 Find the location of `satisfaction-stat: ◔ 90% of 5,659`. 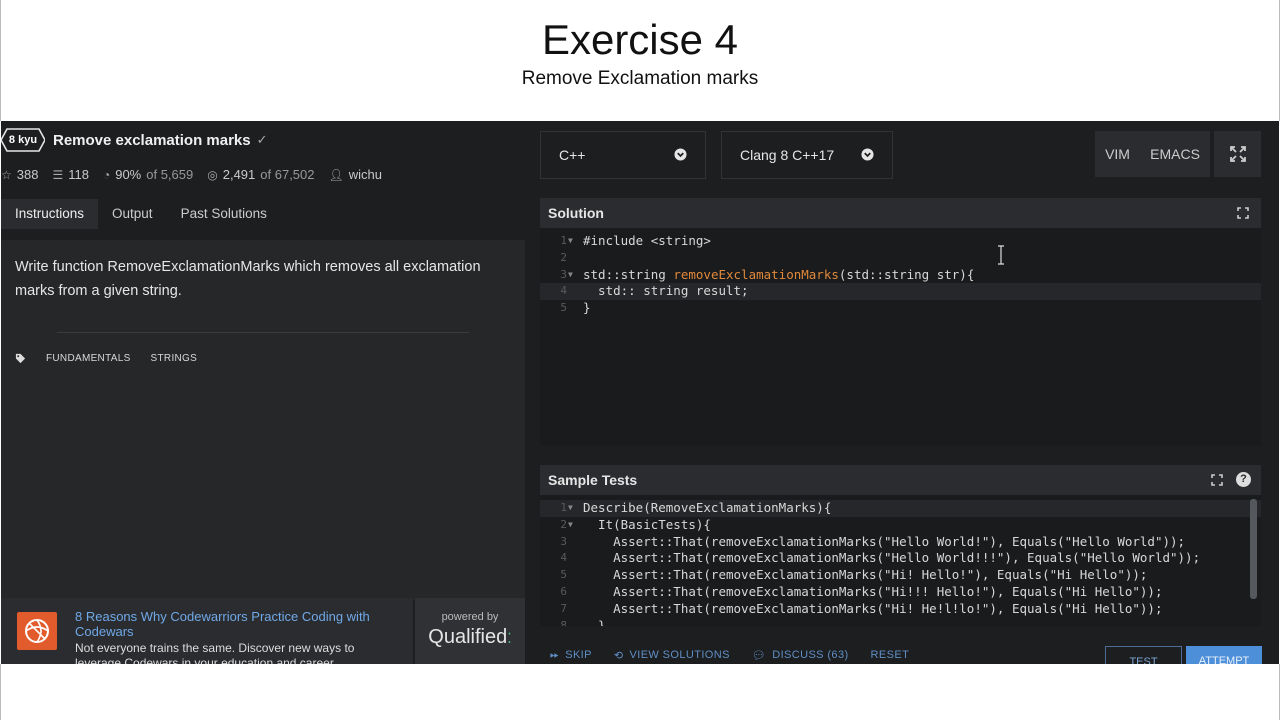

satisfaction-stat: ◔ 90% of 5,659 is located at coordinates (148, 174).